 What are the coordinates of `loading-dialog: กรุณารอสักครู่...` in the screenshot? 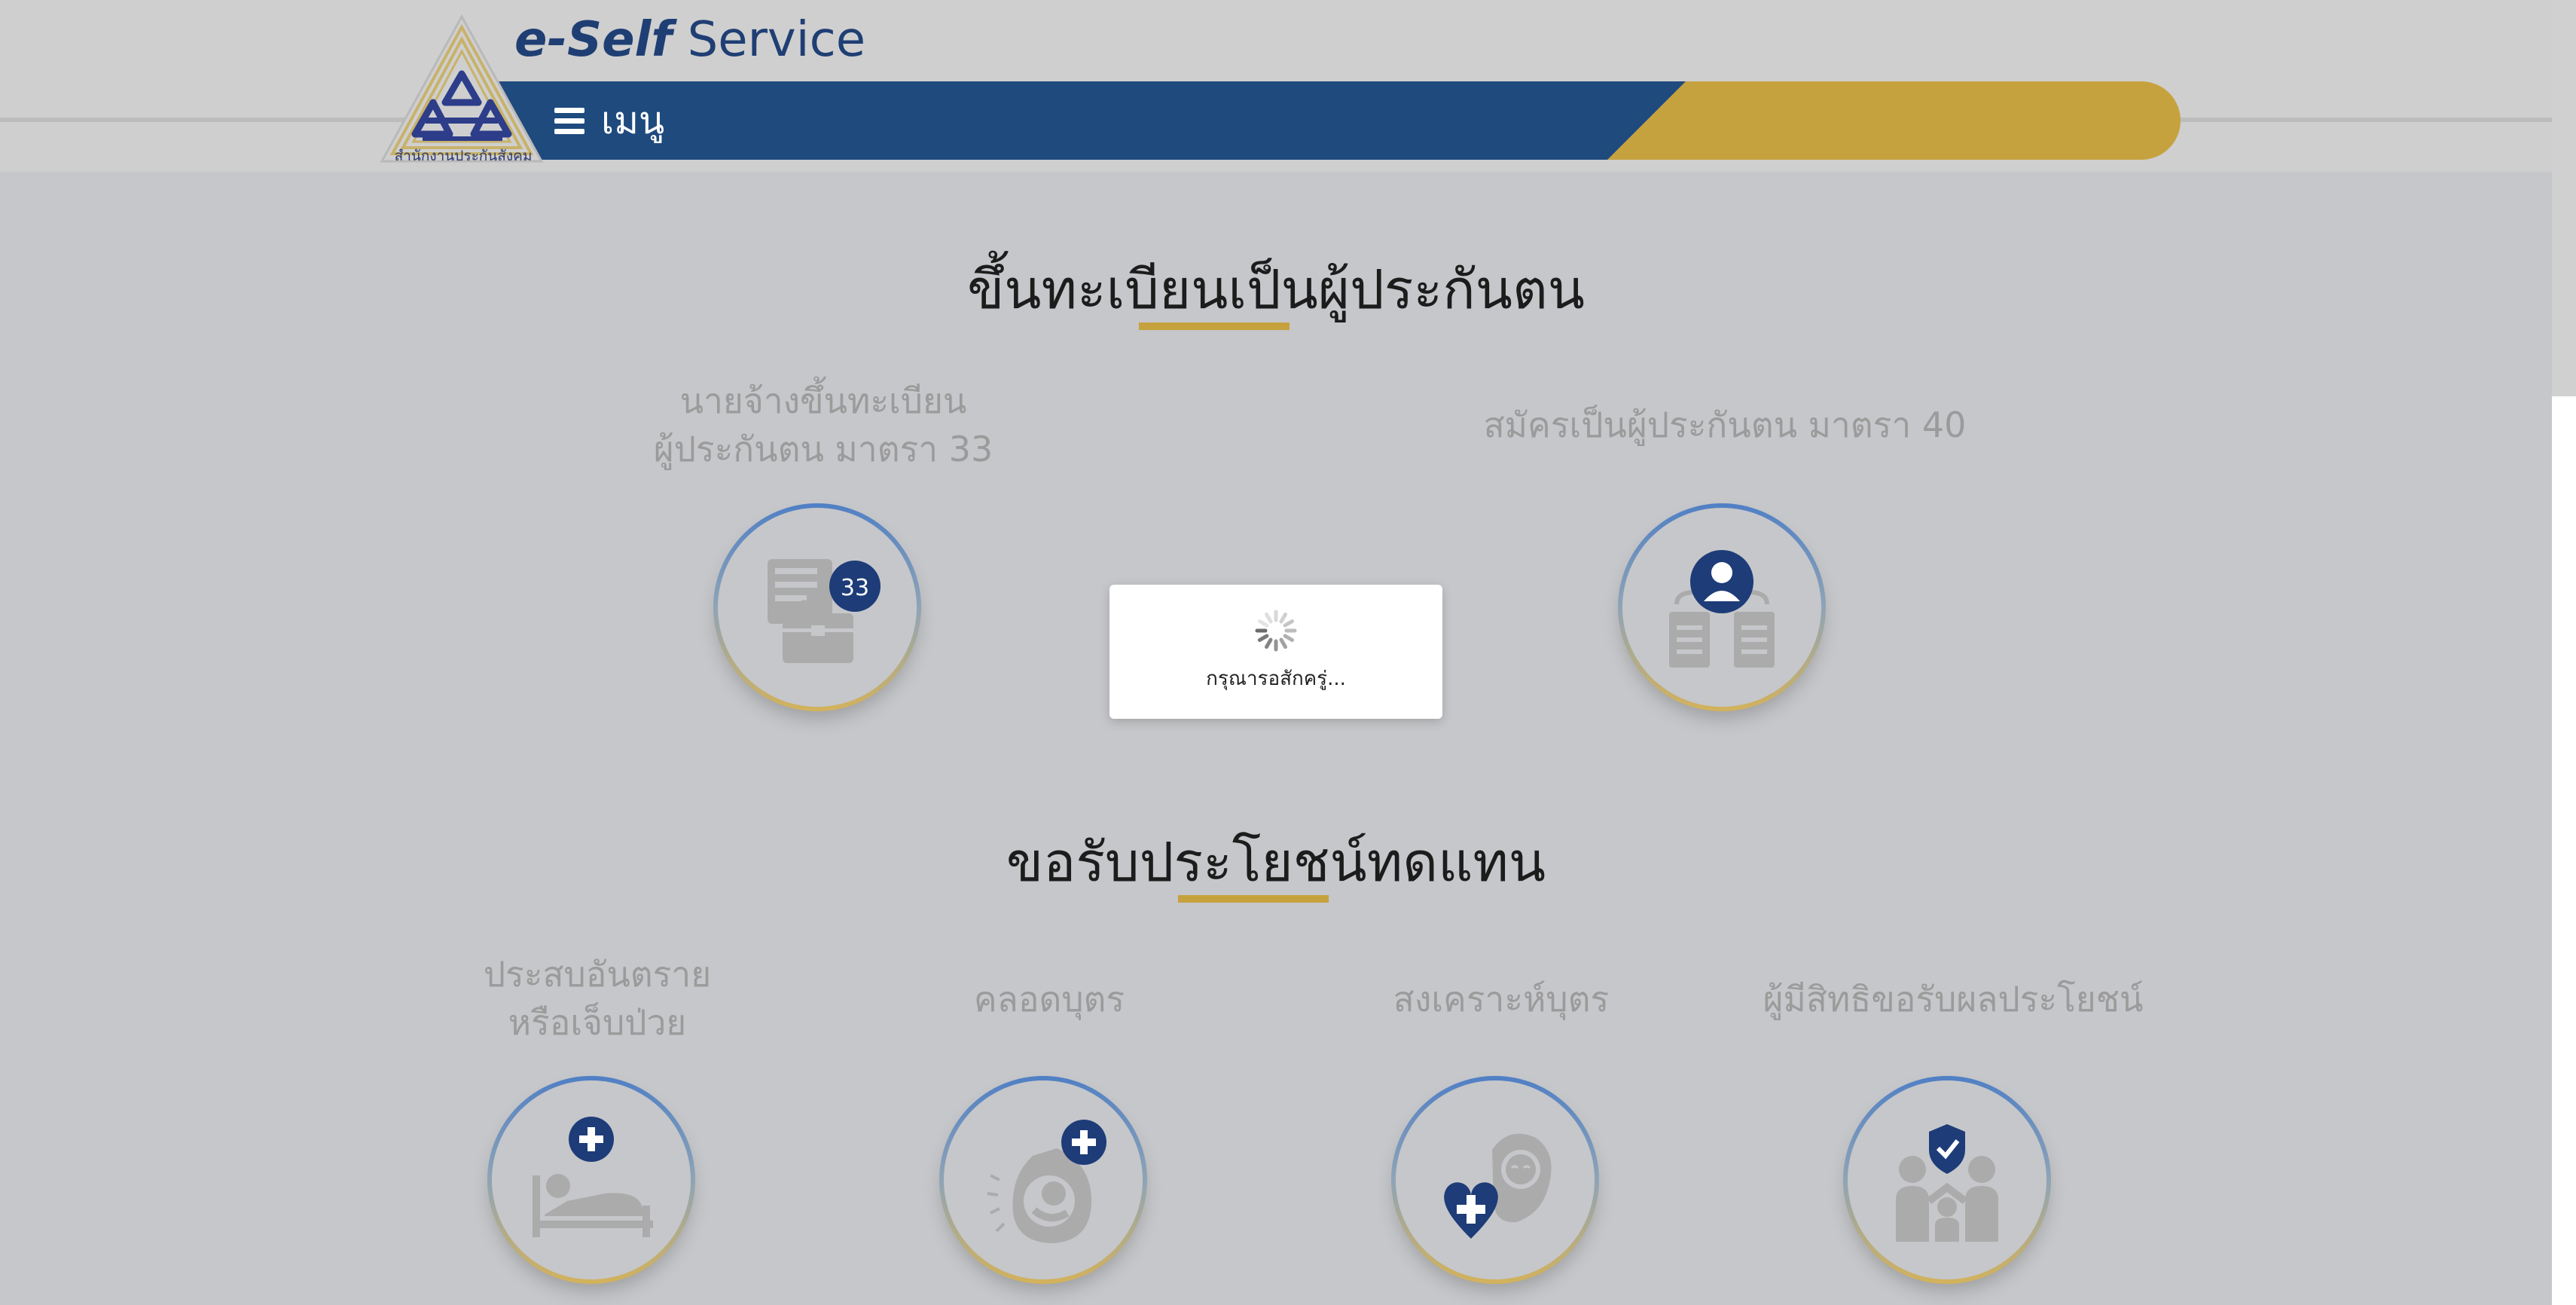 It's located at (1276, 652).